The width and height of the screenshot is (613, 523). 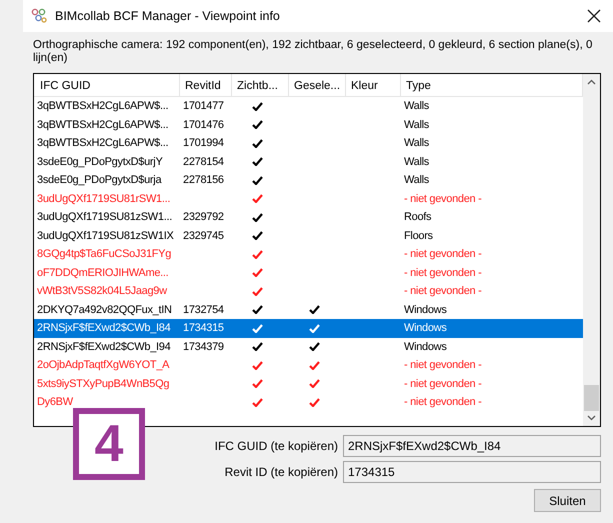 I want to click on scroll-up-icon, so click(x=591, y=82).